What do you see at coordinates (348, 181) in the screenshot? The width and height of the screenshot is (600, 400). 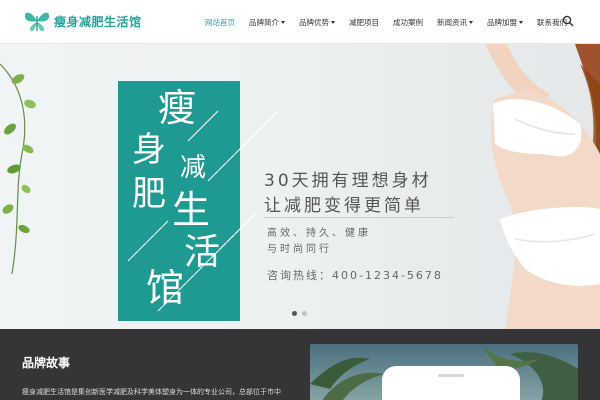 I see `slogan-line-1: 30天拥有理想身材` at bounding box center [348, 181].